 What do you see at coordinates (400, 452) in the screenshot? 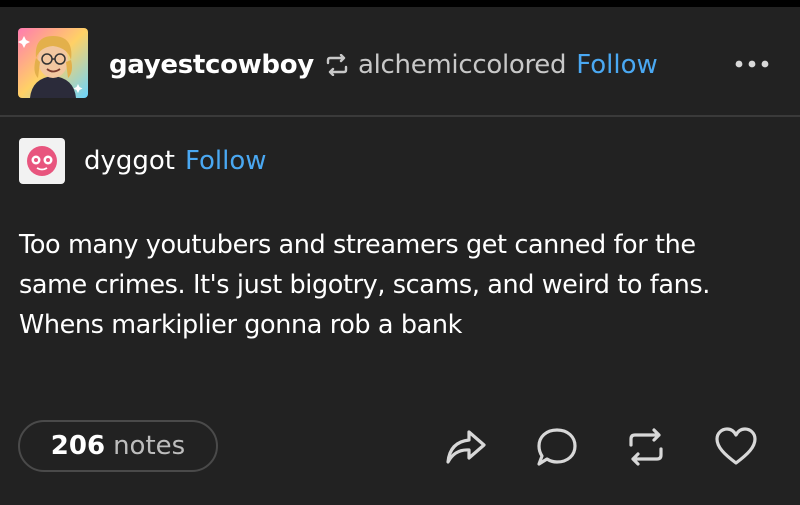
I see `post-footer: 206 notes` at bounding box center [400, 452].